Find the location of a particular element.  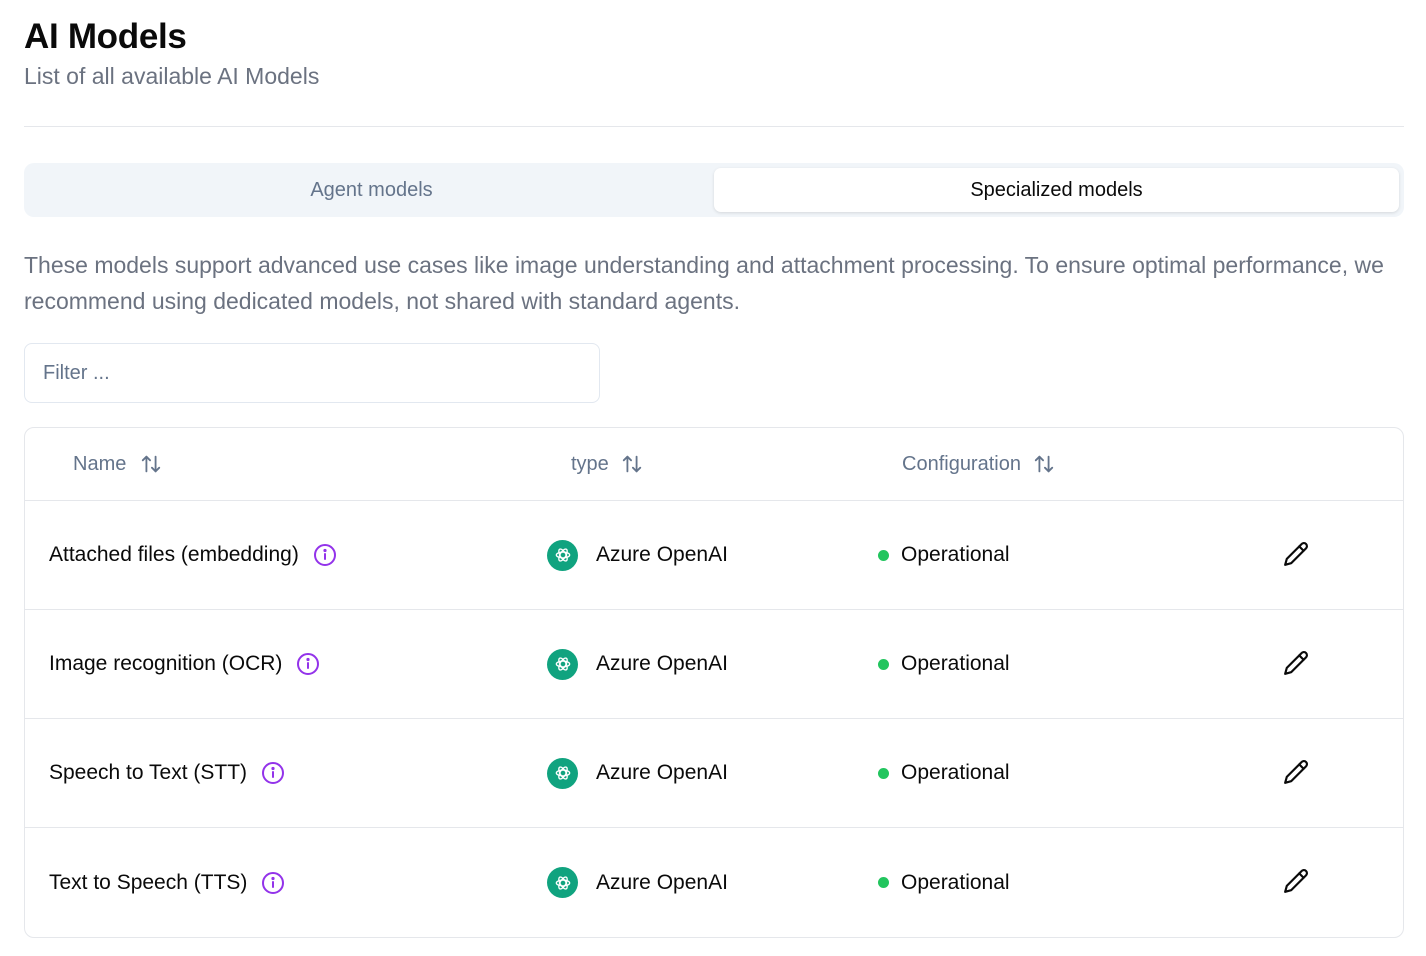

tab-agent-models: Agent models is located at coordinates (371, 190).